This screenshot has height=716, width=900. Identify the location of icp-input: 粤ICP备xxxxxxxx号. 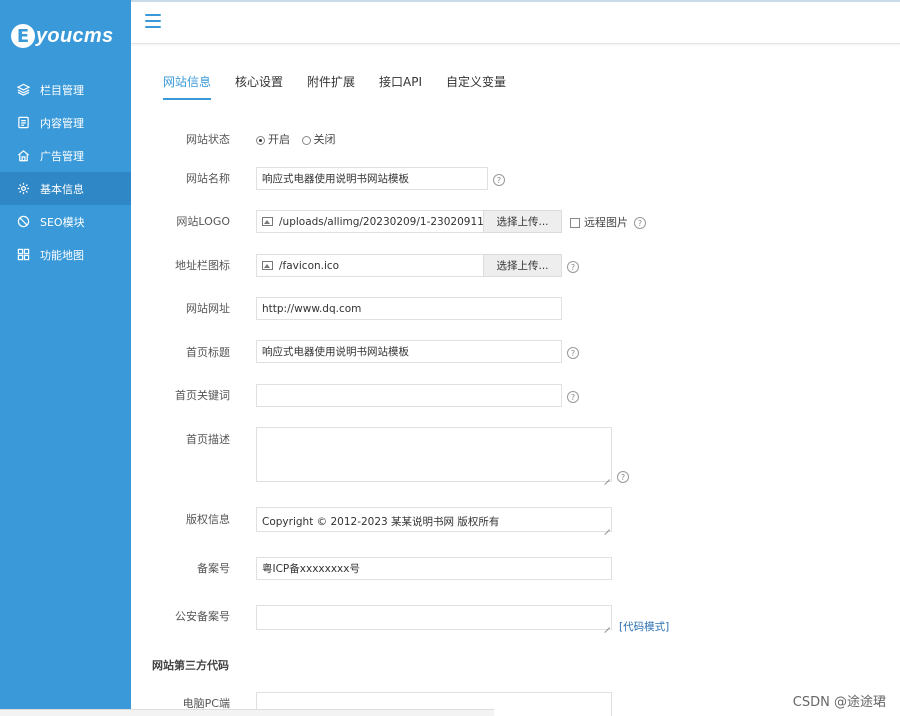
(434, 568).